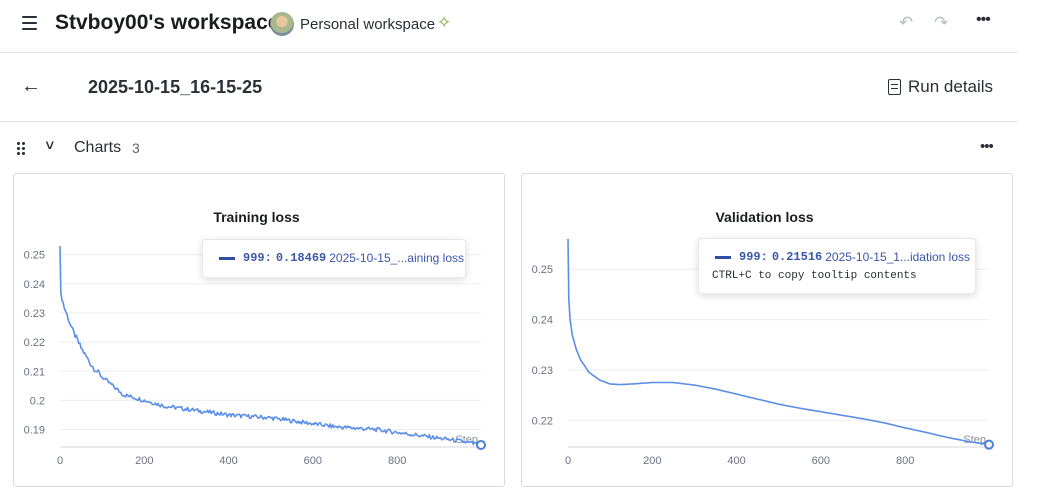  I want to click on undo-icon: ↶, so click(906, 23).